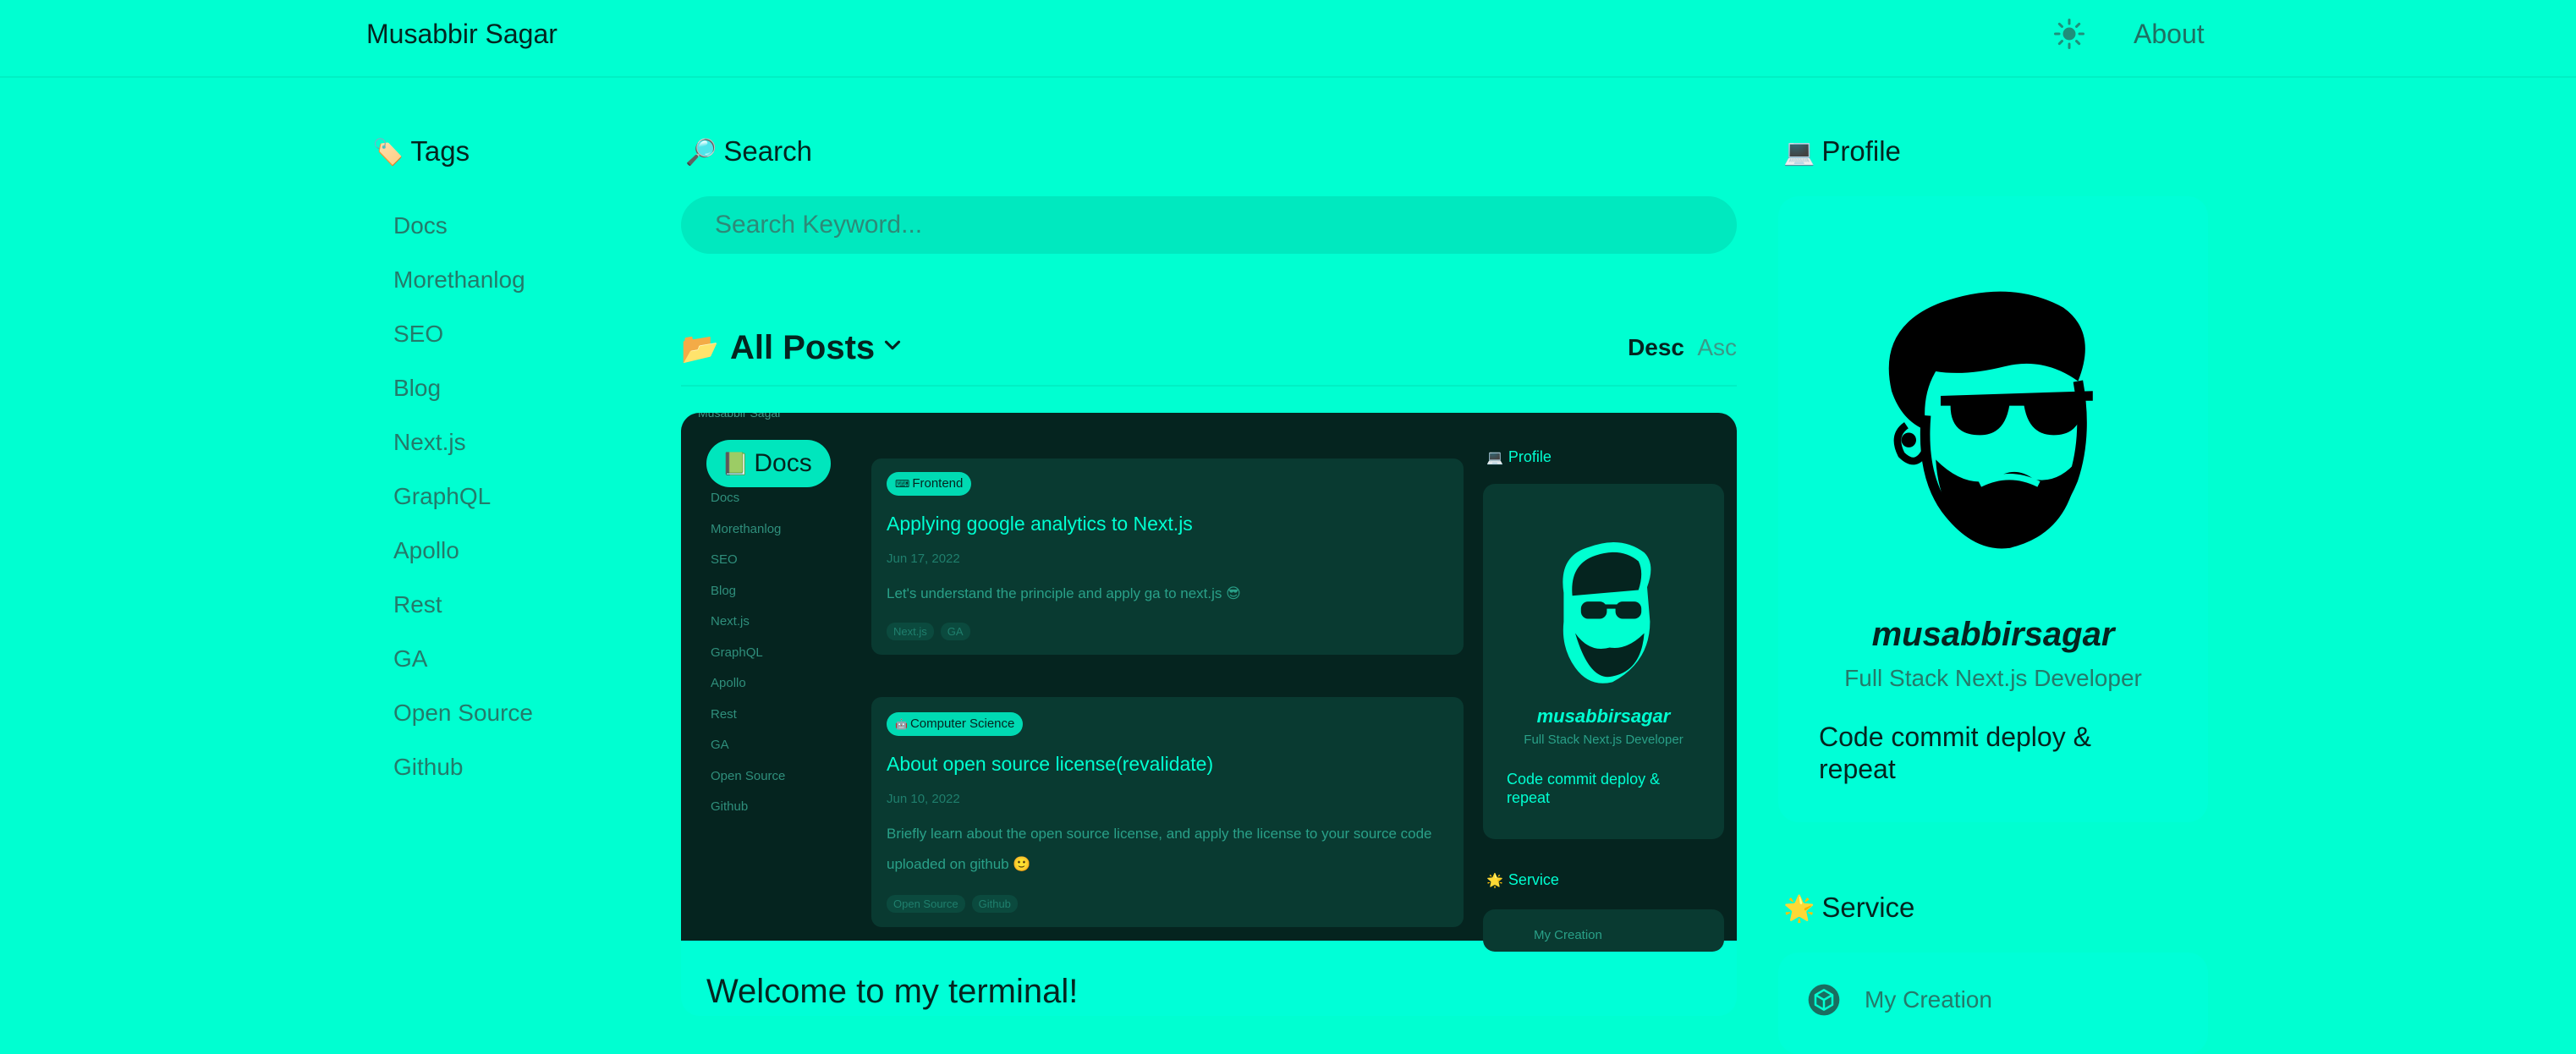 Image resolution: width=2576 pixels, height=1054 pixels. What do you see at coordinates (740, 416) in the screenshot?
I see `thumbnail-brand: Musabbir Sagar` at bounding box center [740, 416].